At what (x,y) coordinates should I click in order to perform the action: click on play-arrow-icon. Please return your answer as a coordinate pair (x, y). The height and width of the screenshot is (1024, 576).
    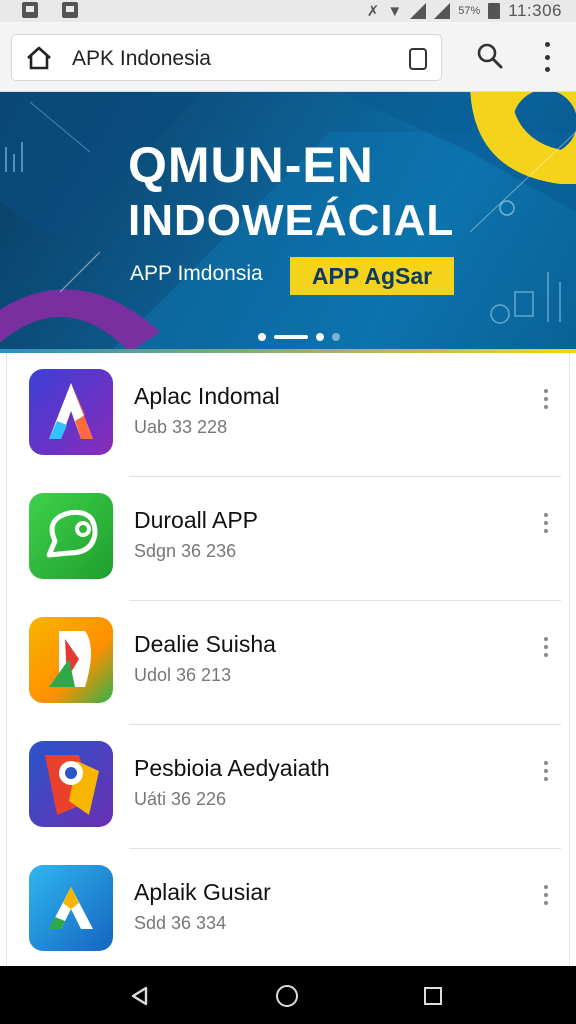
    Looking at the image, I should click on (71, 660).